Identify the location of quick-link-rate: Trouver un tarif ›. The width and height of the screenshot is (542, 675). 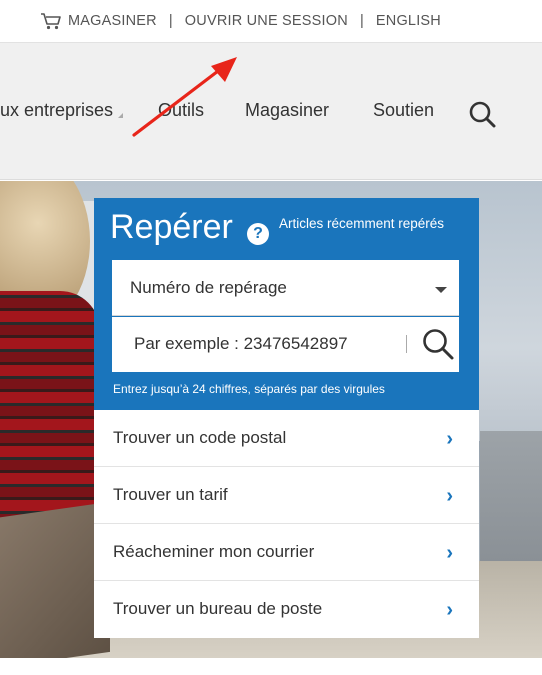
(286, 495).